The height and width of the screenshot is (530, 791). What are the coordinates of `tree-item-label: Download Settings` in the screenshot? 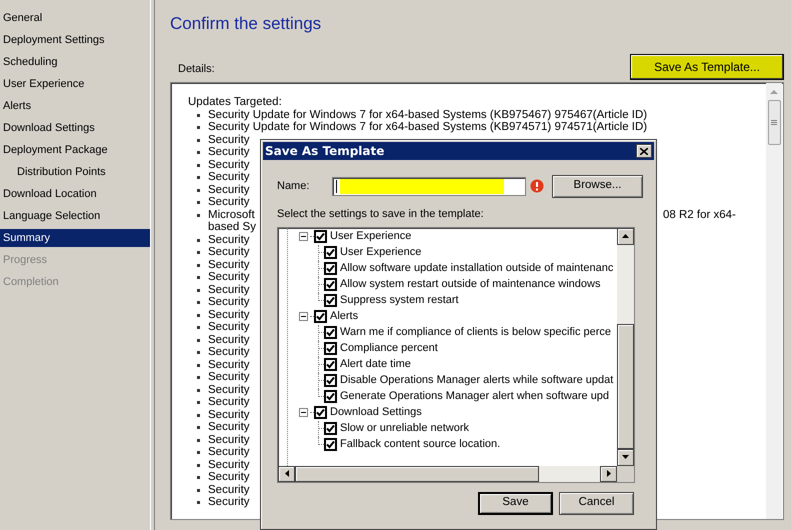 It's located at (376, 412).